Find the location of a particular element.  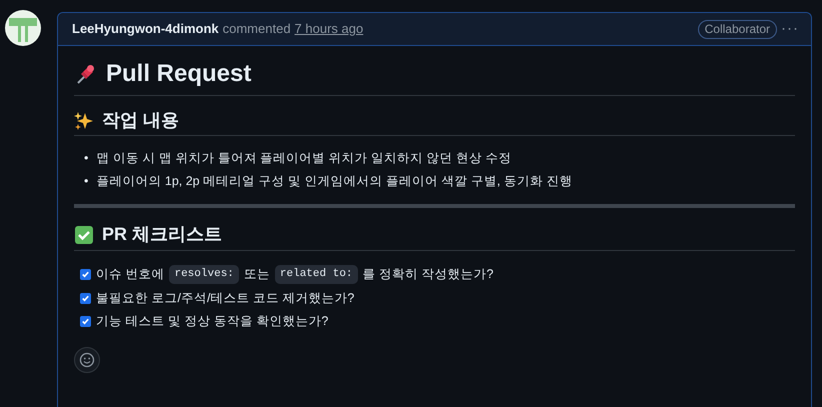

author-link: LeeHyungwon-4dimonk is located at coordinates (145, 29).